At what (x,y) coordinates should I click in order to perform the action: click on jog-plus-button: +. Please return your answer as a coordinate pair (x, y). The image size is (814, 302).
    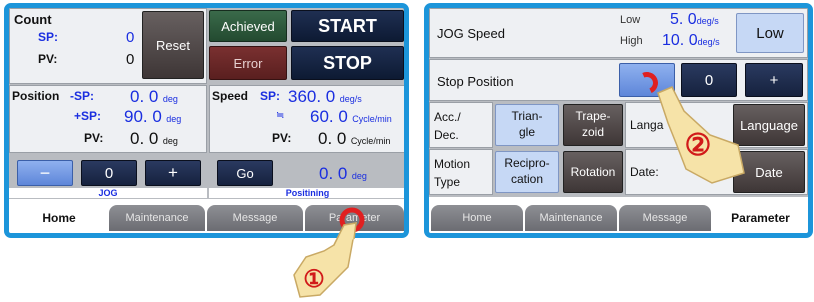
    Looking at the image, I should click on (173, 173).